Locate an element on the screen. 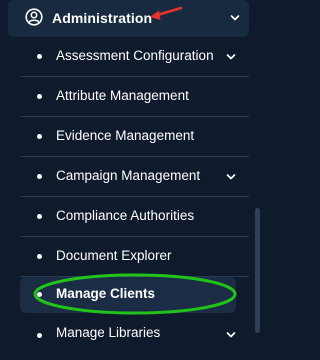 The image size is (320, 360). user-circle-icon is located at coordinates (34, 17).